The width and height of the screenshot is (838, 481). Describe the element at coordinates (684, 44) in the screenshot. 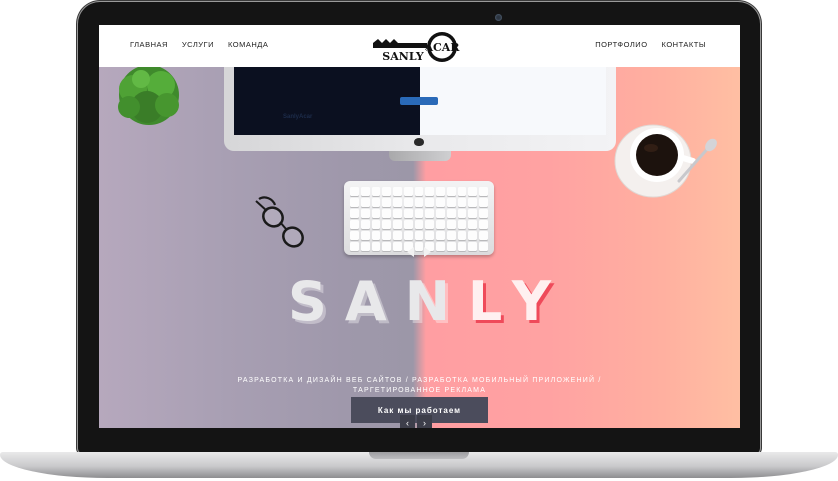

I see `nav-link-contacts: КОНТАКТЫ` at that location.